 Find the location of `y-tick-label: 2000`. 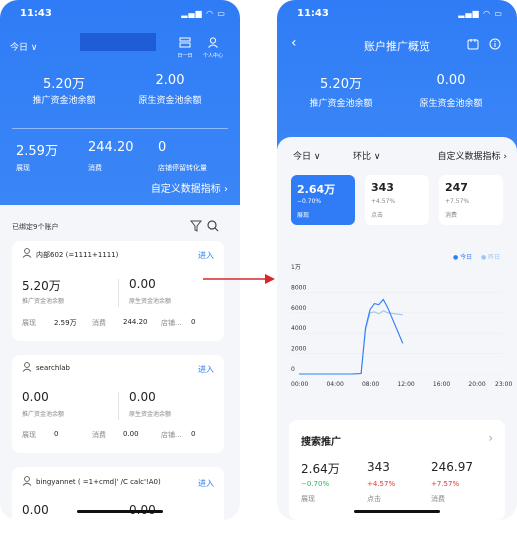

y-tick-label: 2000 is located at coordinates (298, 349).